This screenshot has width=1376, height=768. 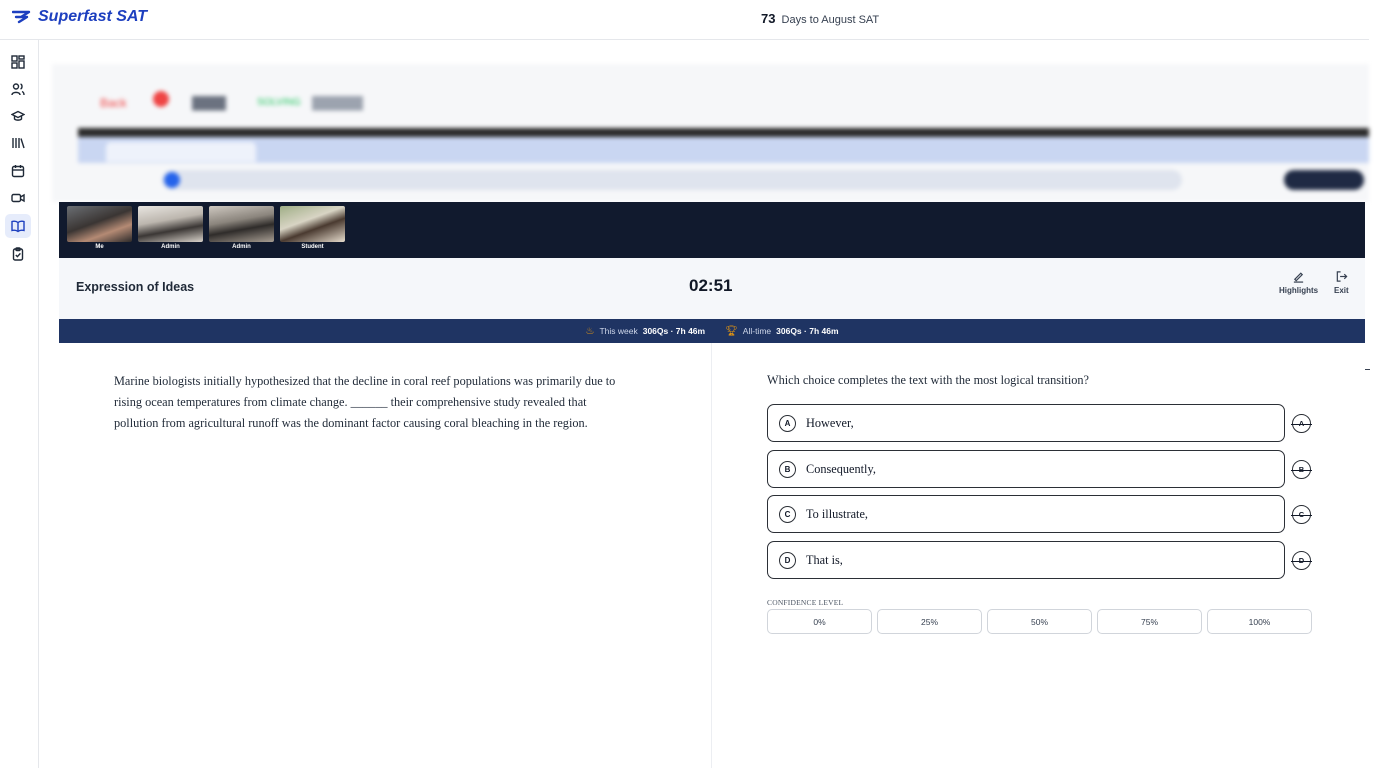 What do you see at coordinates (172, 180) in the screenshot?
I see `blurred-favicon` at bounding box center [172, 180].